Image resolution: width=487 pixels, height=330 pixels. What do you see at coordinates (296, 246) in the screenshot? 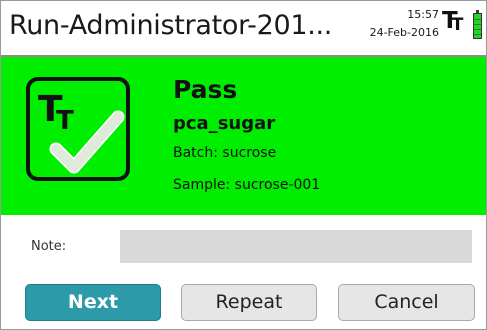
I see `note-input` at bounding box center [296, 246].